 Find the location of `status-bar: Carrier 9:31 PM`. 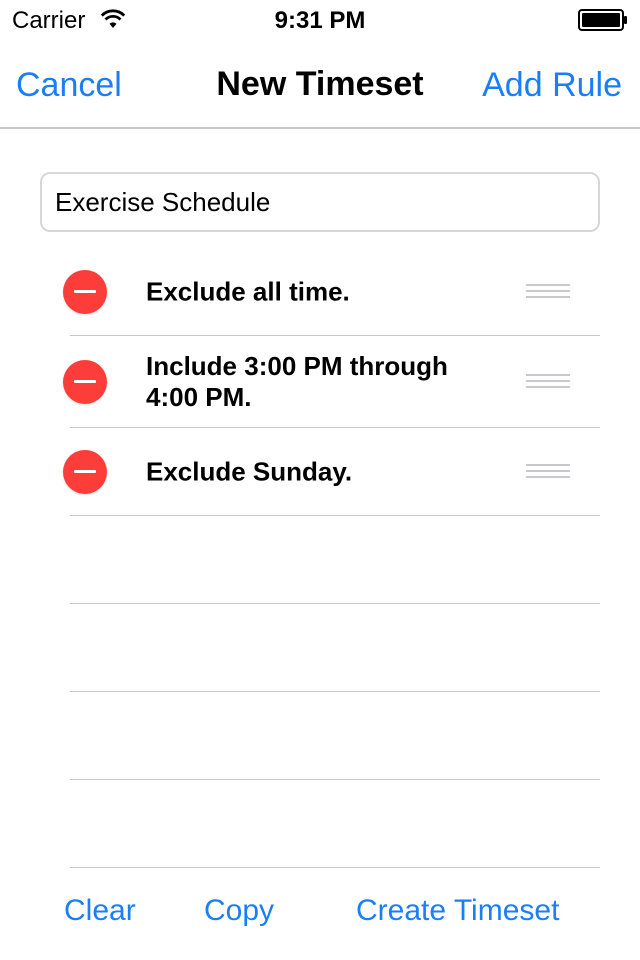

status-bar: Carrier 9:31 PM is located at coordinates (320, 20).